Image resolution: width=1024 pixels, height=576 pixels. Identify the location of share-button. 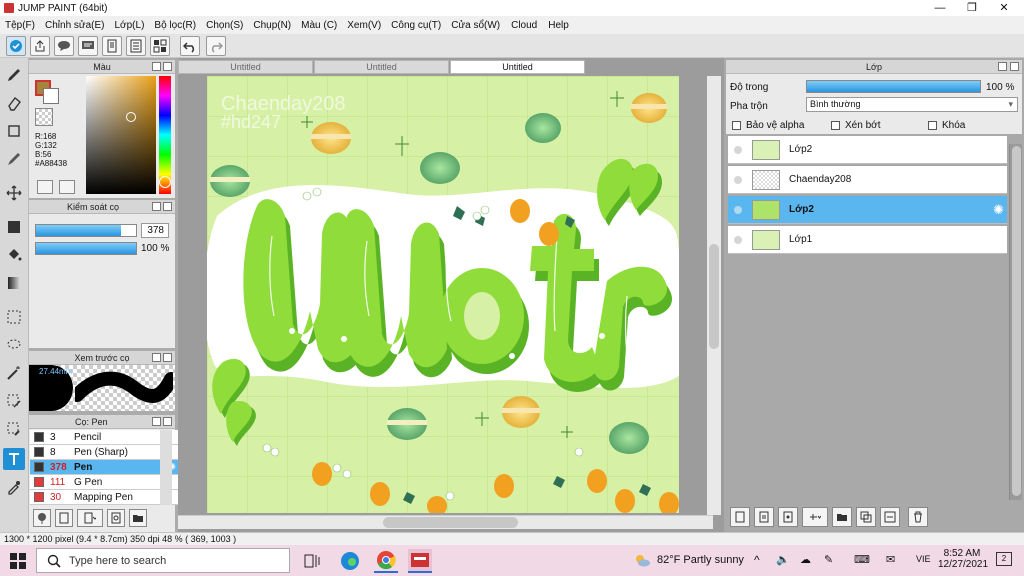
(40, 46).